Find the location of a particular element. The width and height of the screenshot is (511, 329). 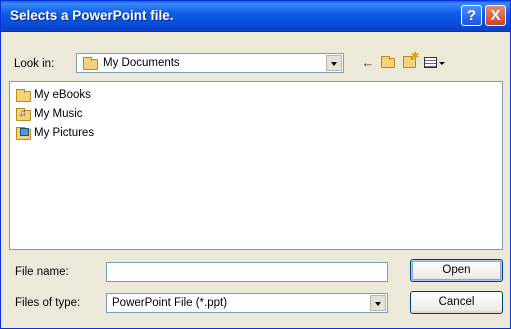

list-item-label: My Music is located at coordinates (58, 114).